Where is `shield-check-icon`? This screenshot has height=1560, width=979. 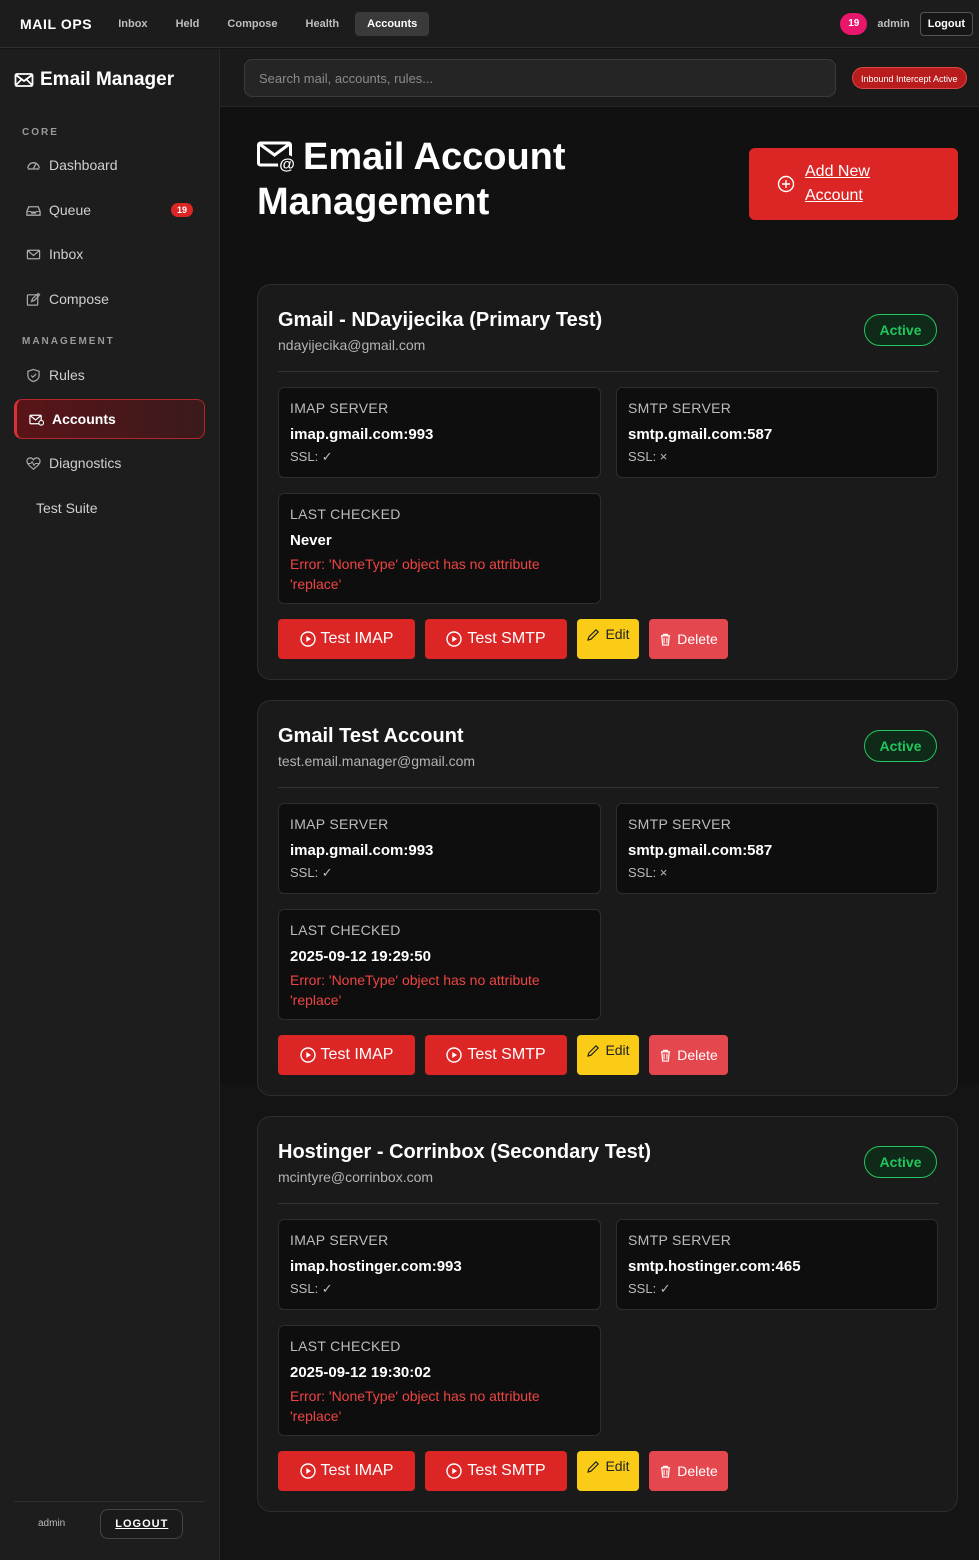
shield-check-icon is located at coordinates (33, 375).